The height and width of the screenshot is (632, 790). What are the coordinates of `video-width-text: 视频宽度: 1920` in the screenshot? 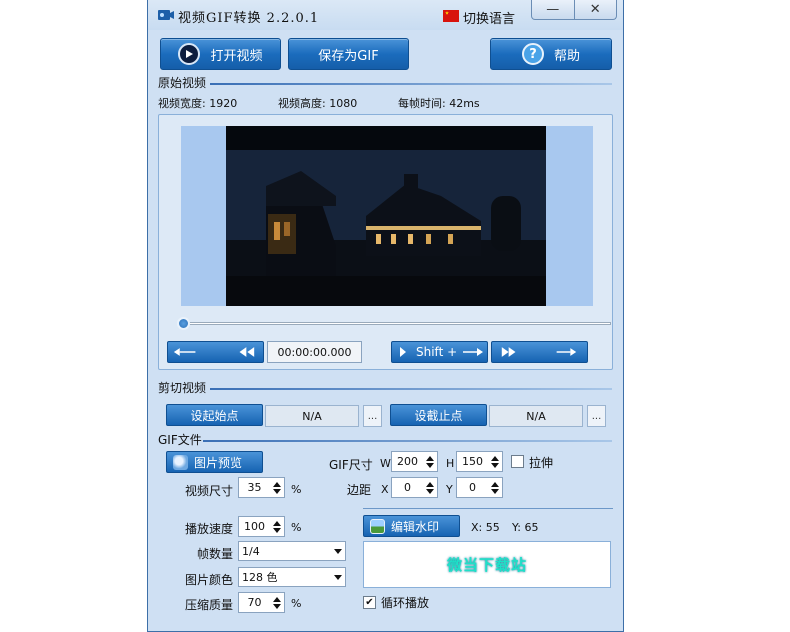 It's located at (198, 103).